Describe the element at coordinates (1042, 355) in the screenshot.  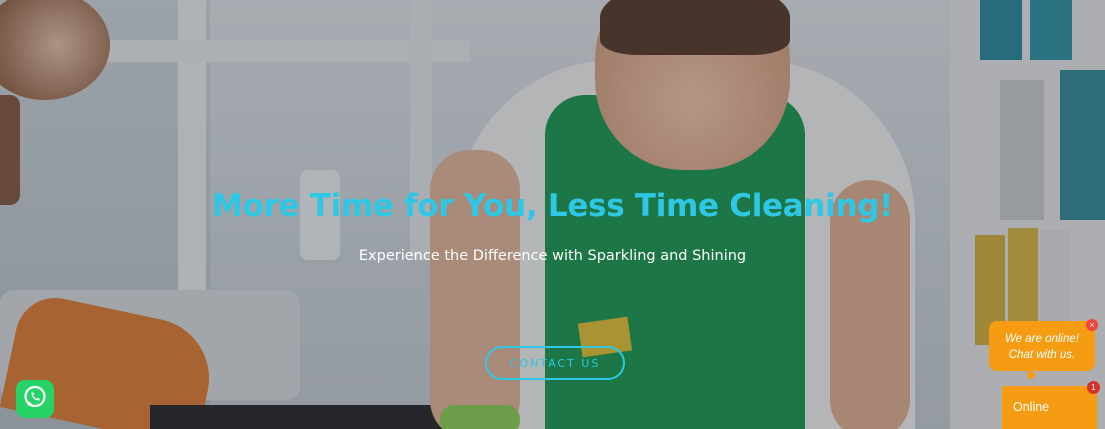
I see `chat-bubble-line-2: Chat with us.` at that location.